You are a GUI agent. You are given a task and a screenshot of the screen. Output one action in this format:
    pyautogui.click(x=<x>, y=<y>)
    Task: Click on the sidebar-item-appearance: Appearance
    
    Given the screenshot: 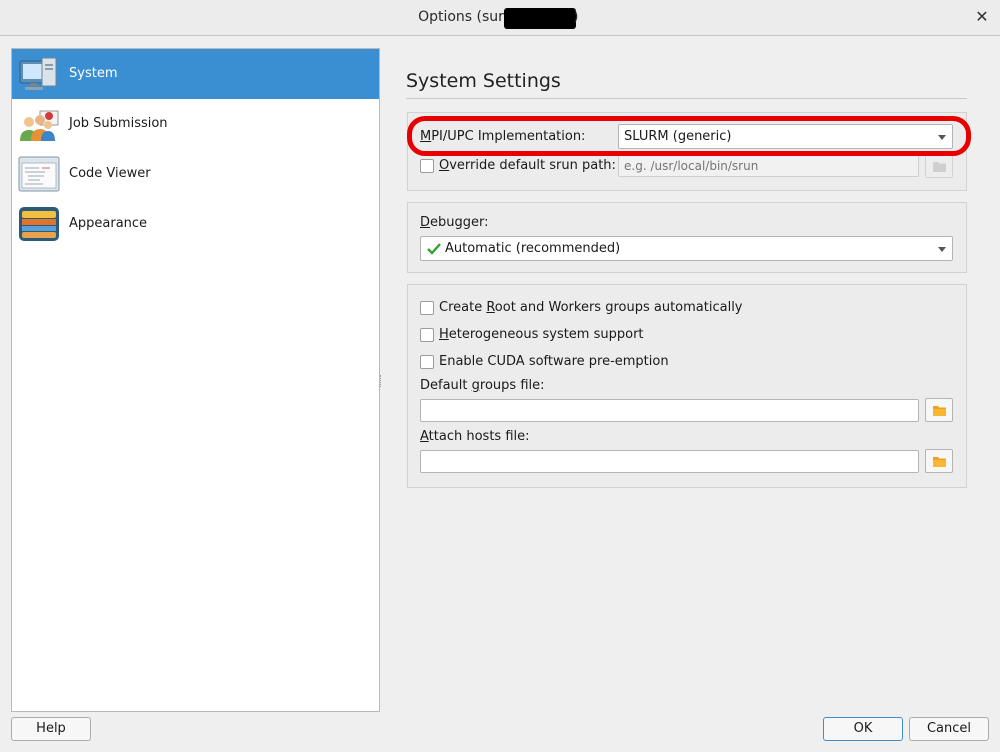 What is the action you would take?
    pyautogui.click(x=195, y=224)
    